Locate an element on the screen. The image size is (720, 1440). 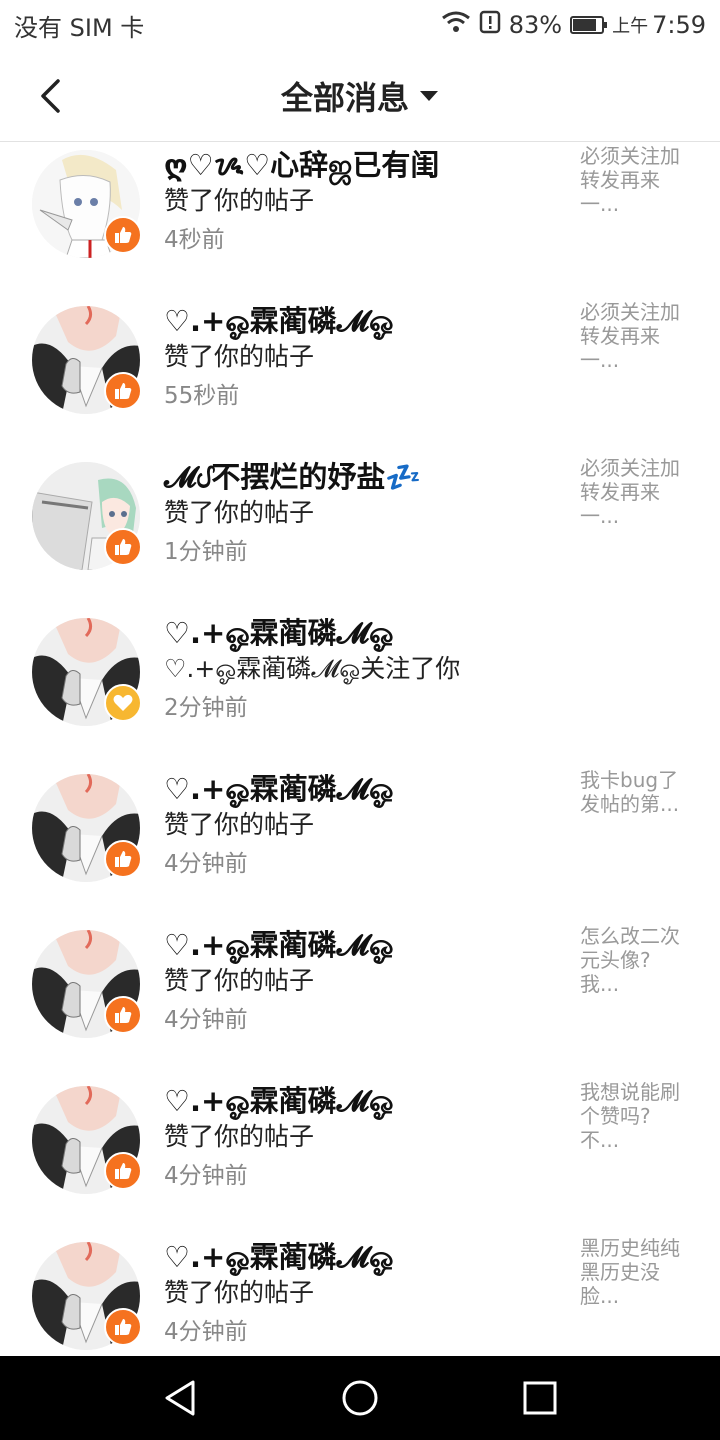
battery-icon is located at coordinates (589, 25).